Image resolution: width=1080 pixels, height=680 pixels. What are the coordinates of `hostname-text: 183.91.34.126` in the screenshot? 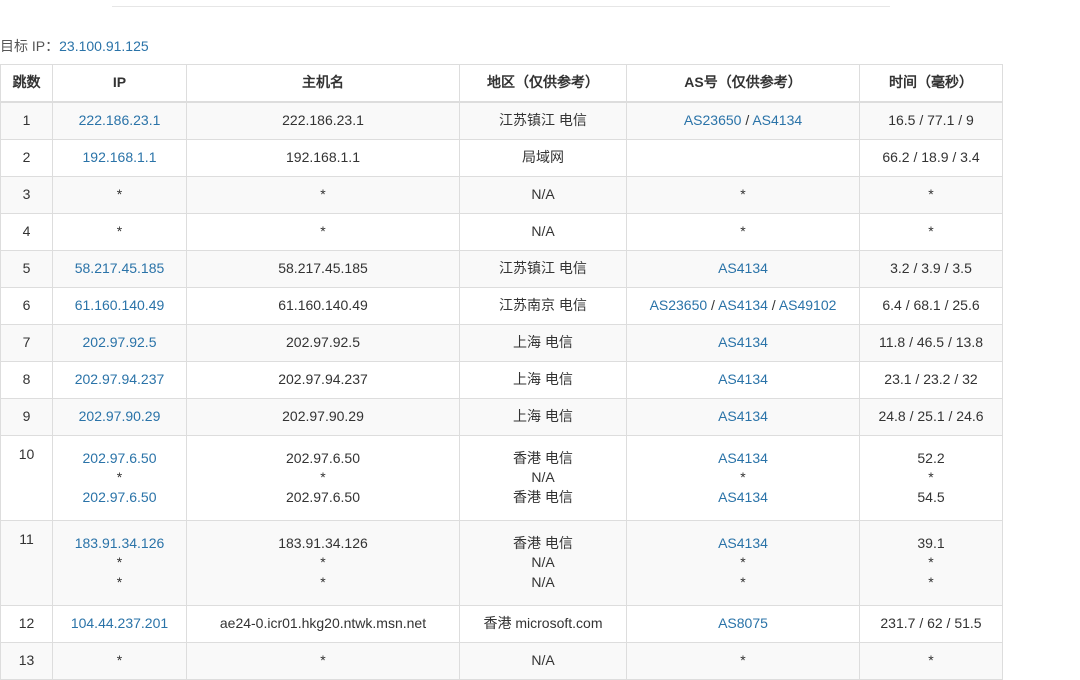 It's located at (323, 542).